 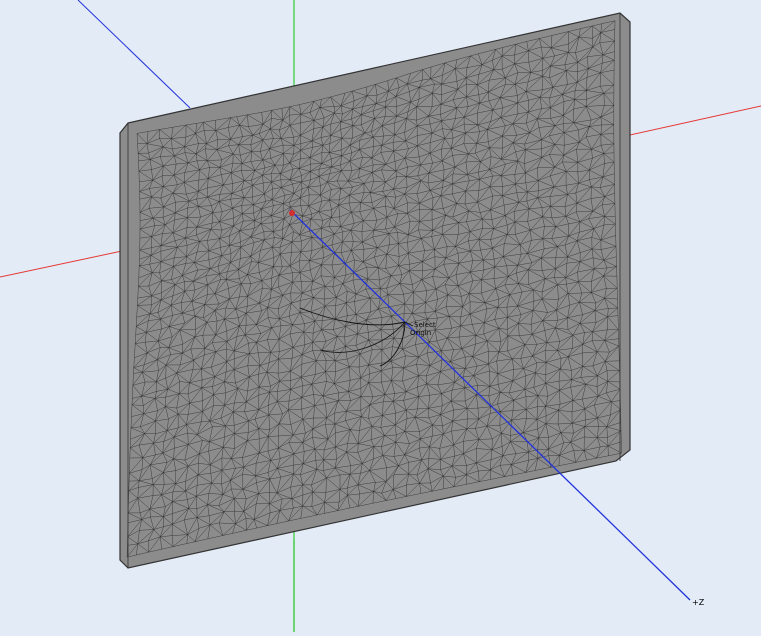 What do you see at coordinates (698, 602) in the screenshot?
I see `z-axis-label: +Z` at bounding box center [698, 602].